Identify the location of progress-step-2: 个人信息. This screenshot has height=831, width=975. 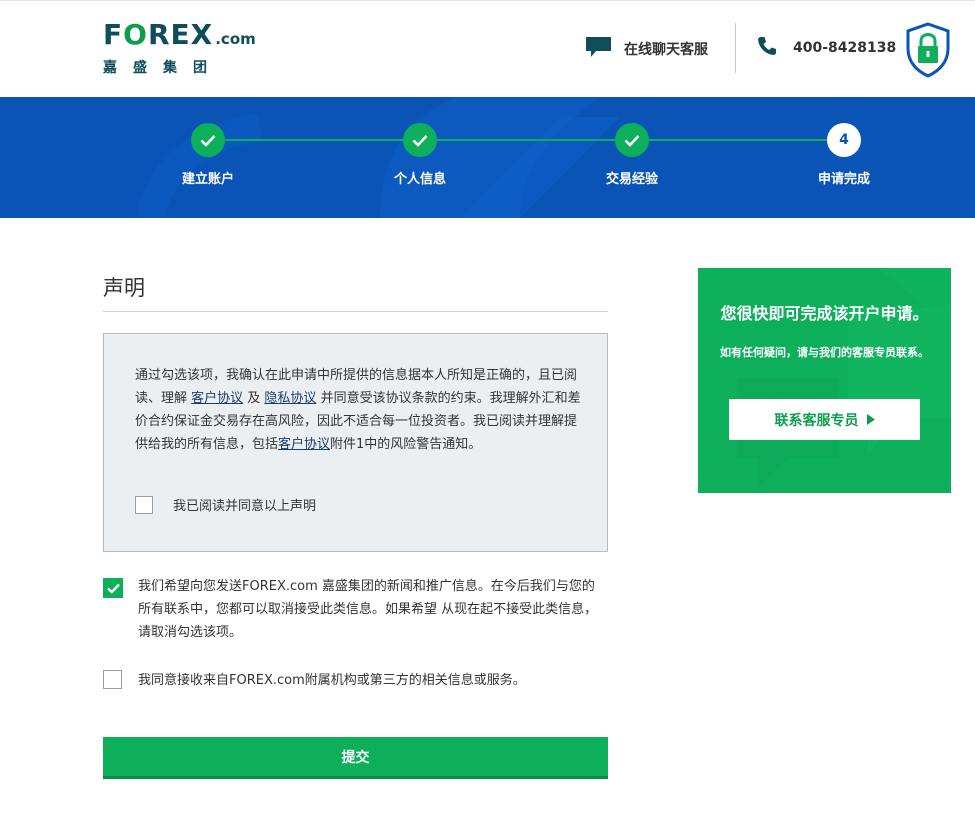
(420, 155).